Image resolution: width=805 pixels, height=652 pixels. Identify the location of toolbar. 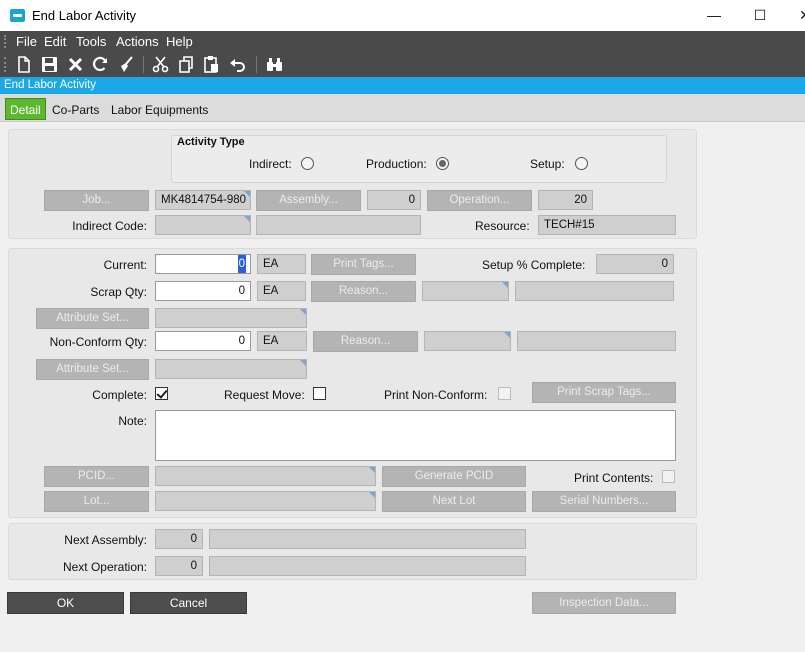
(402, 64).